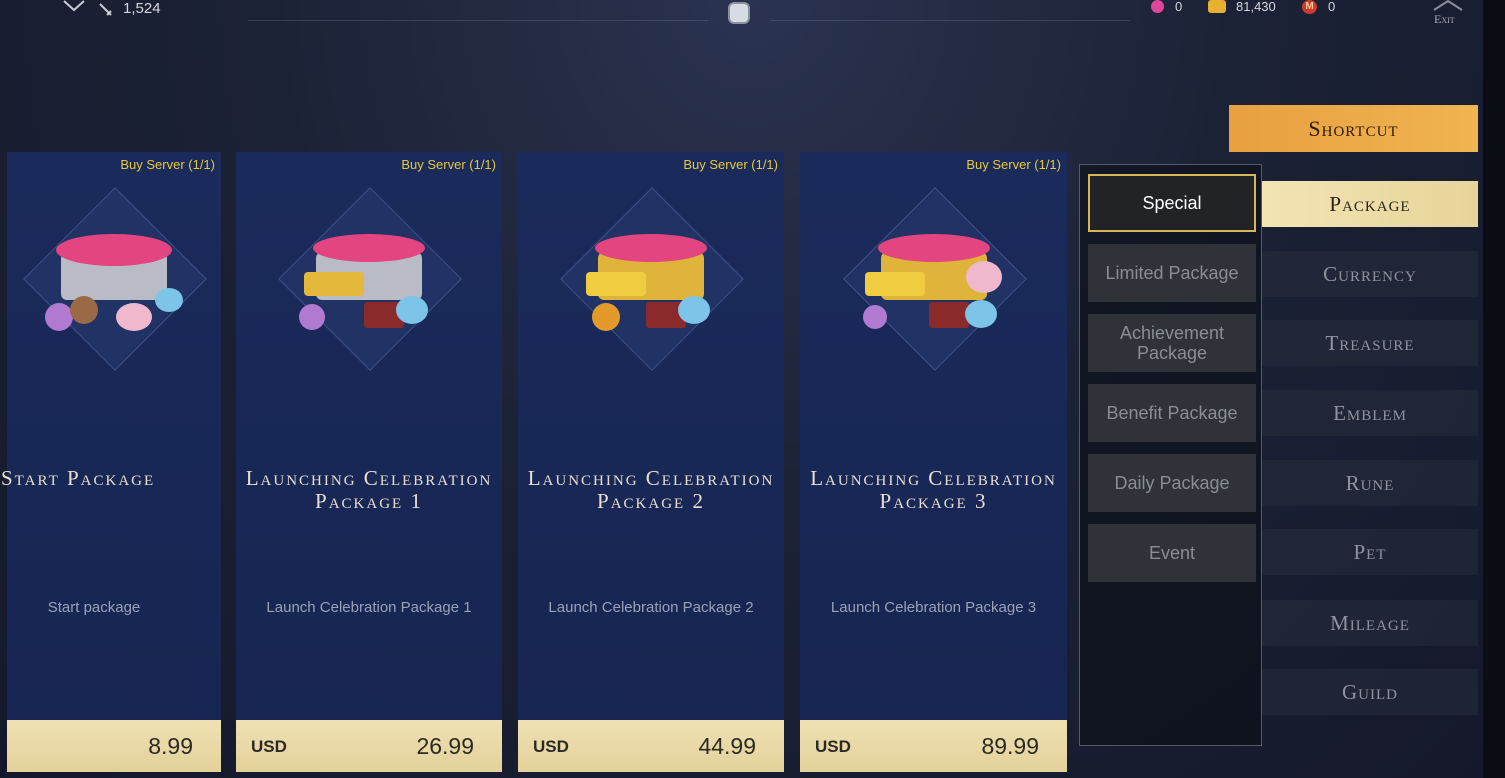 The height and width of the screenshot is (778, 1505). I want to click on price-value: 44.99, so click(727, 746).